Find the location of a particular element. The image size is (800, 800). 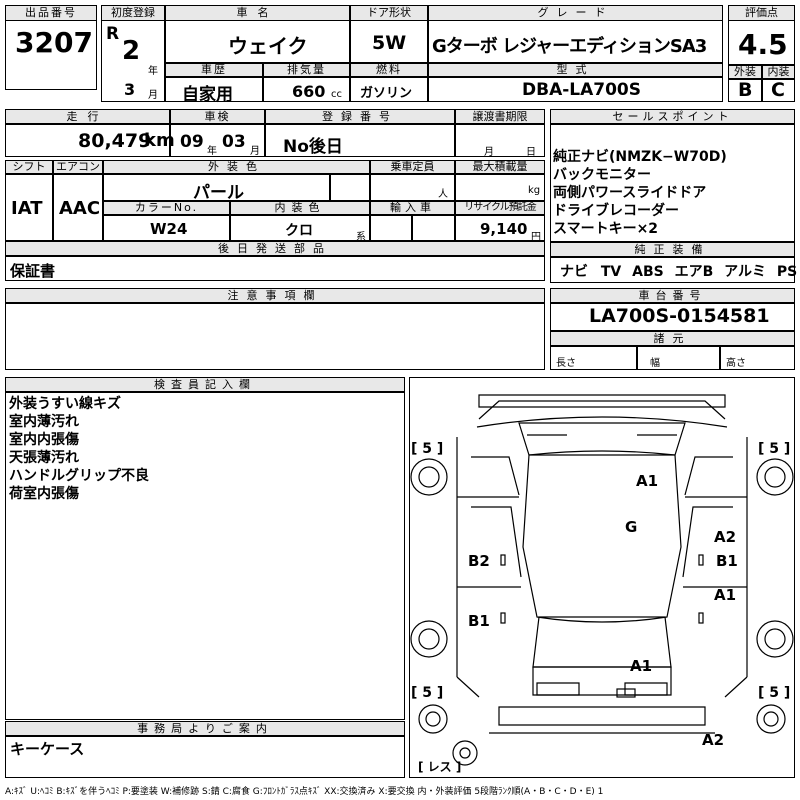

notes-label: 注意事項欄 is located at coordinates (275, 295).